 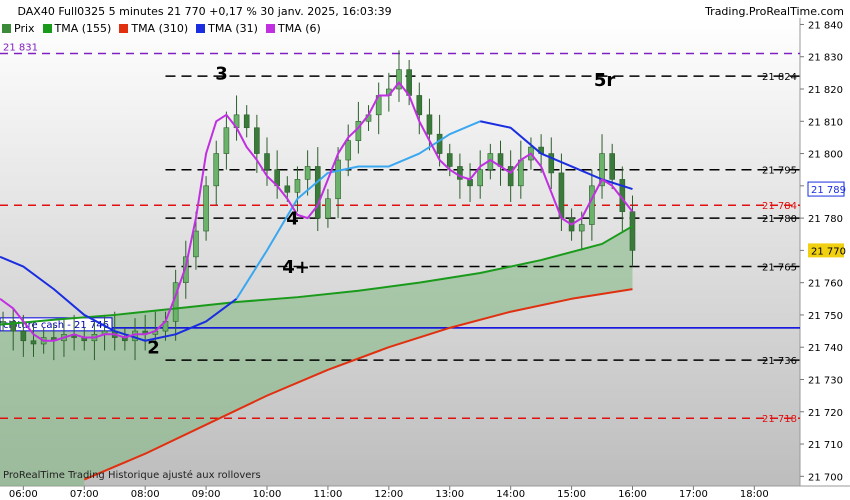 I want to click on wave-label: 2, so click(x=153, y=348).